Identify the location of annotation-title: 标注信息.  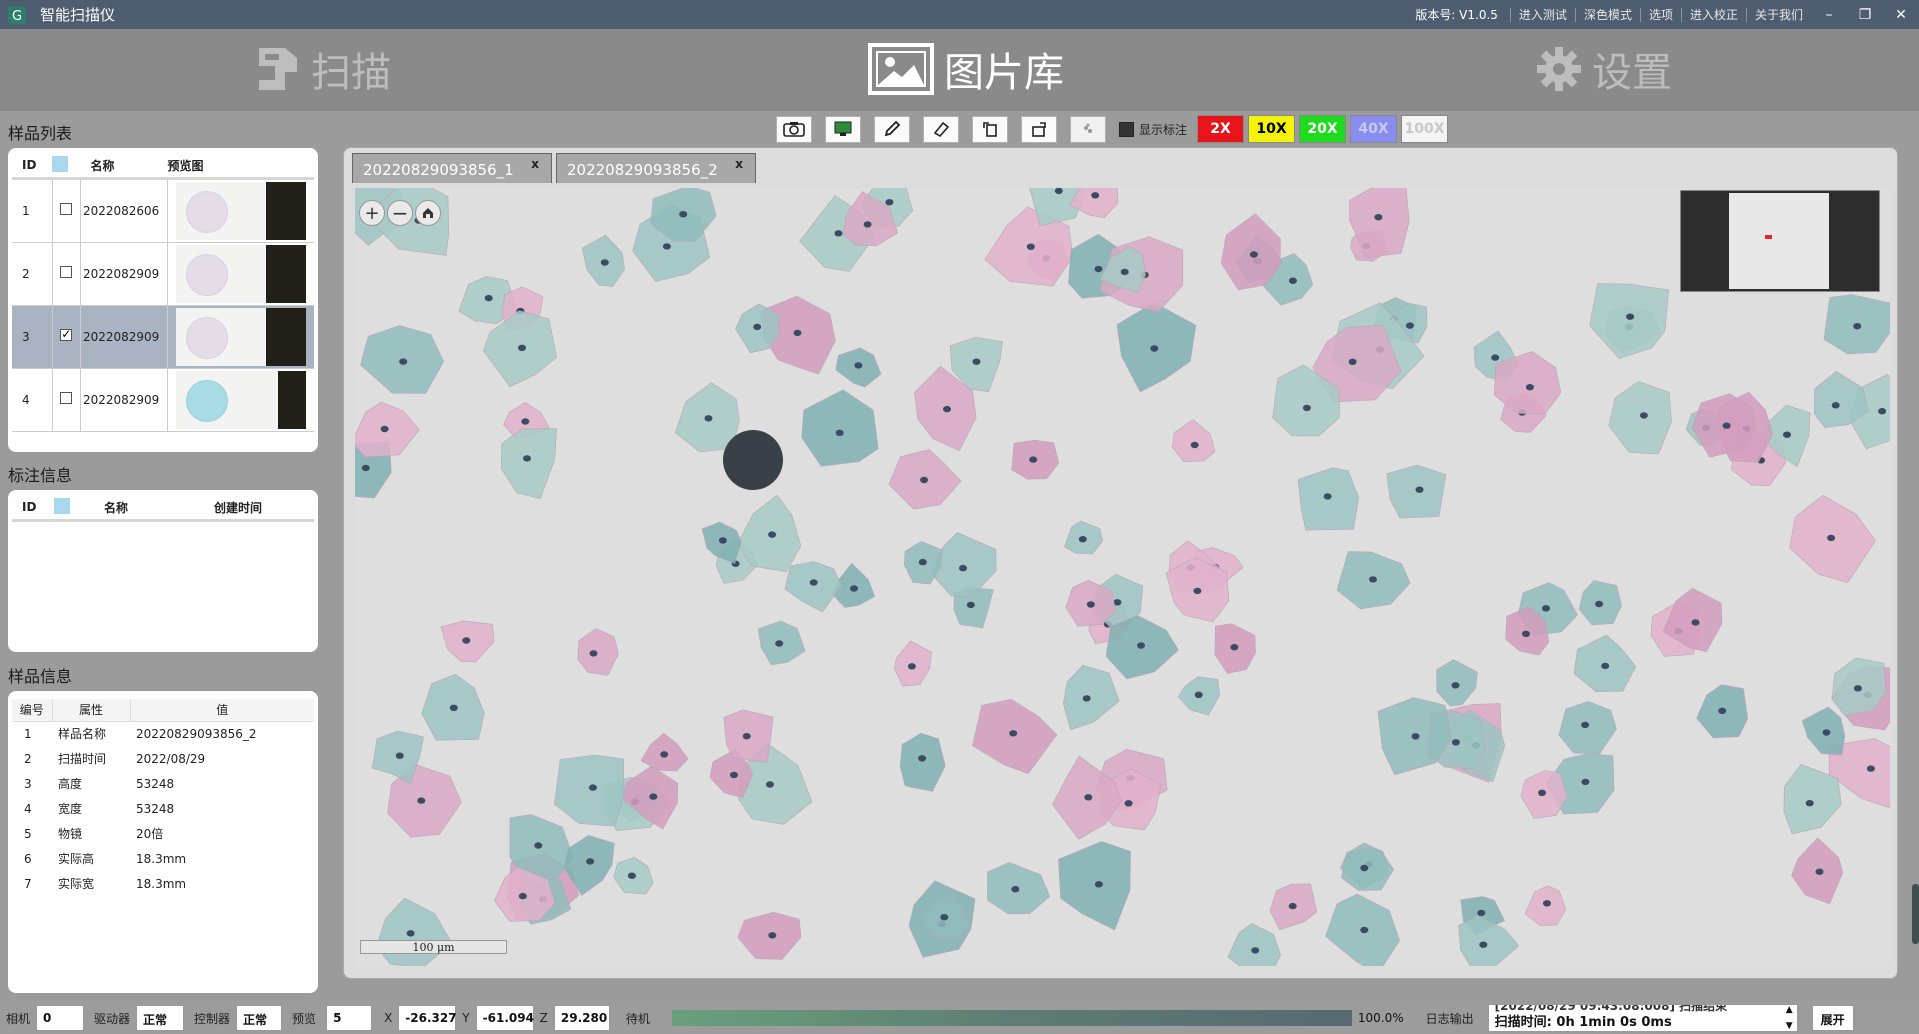
(40, 475).